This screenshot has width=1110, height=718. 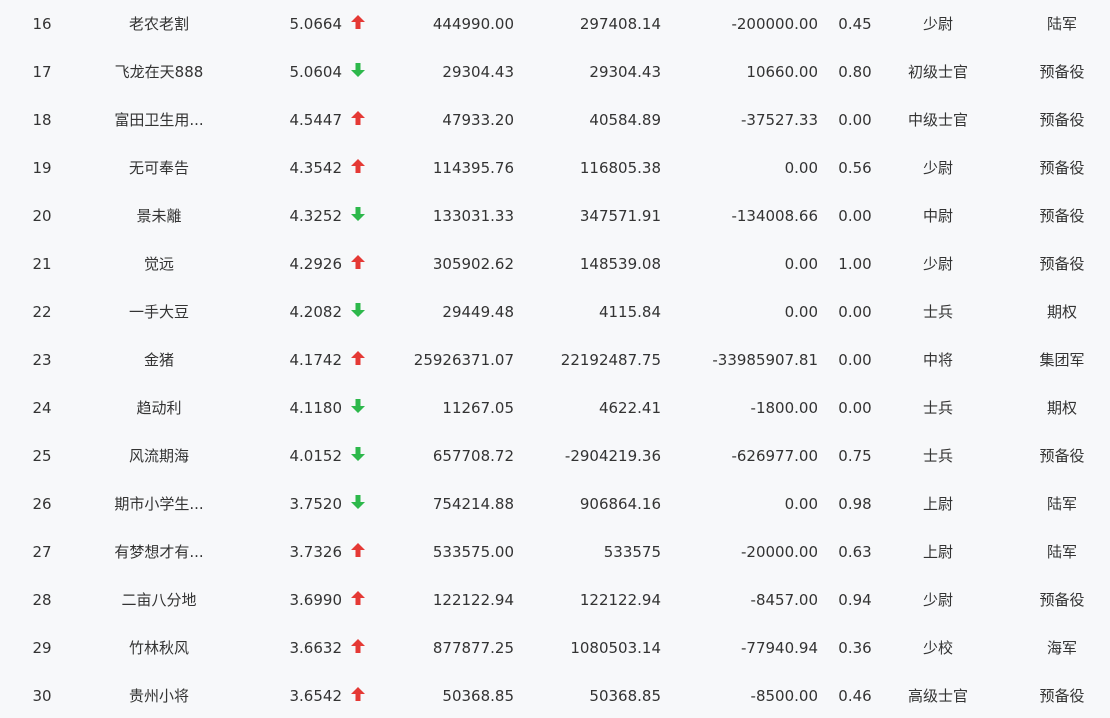 I want to click on grade-label: 高级士官, so click(x=937, y=696).